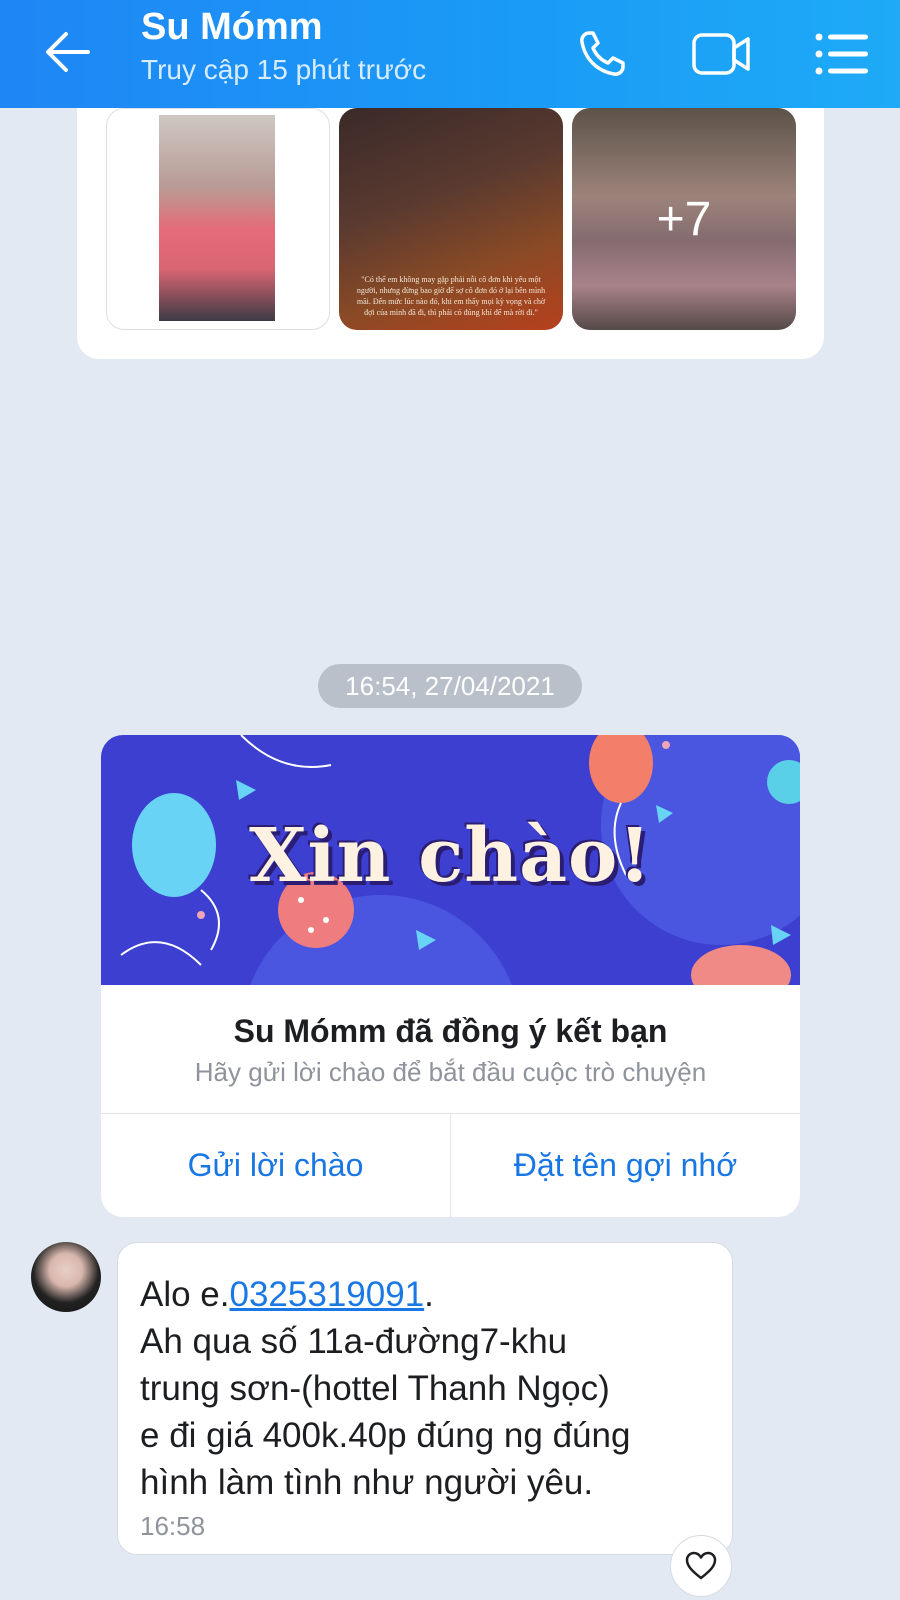 The height and width of the screenshot is (1600, 900). I want to click on more-photos-tile: +7, so click(684, 219).